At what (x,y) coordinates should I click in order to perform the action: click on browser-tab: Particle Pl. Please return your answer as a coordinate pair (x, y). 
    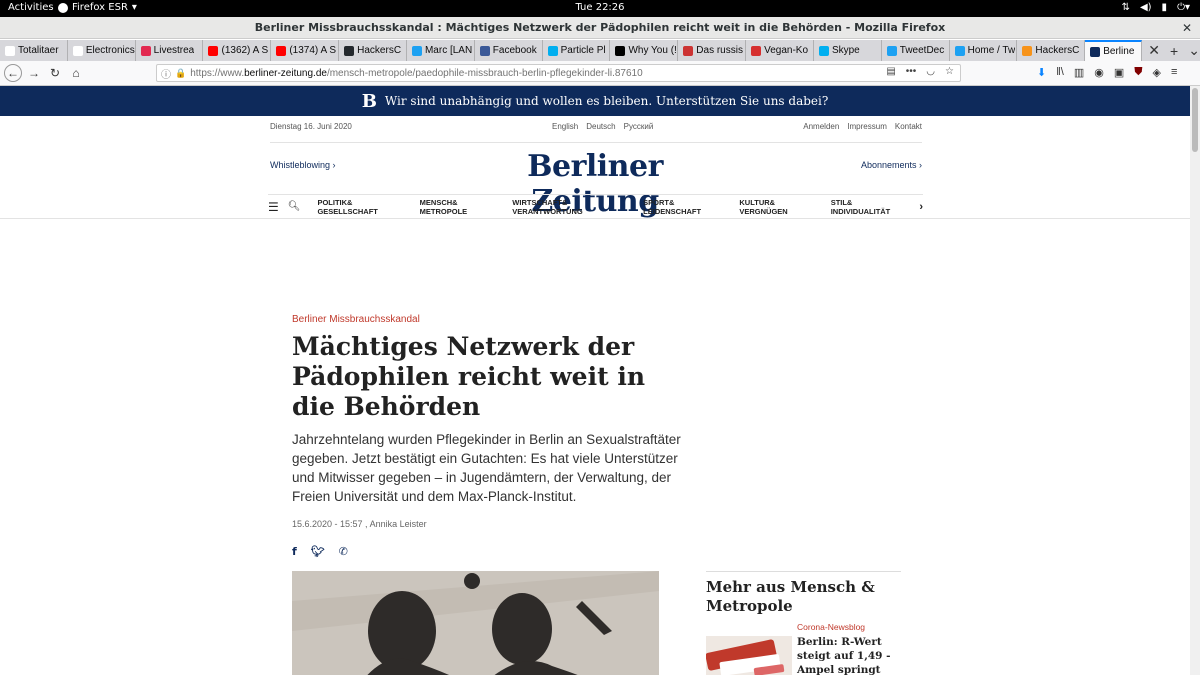
    Looking at the image, I should click on (577, 50).